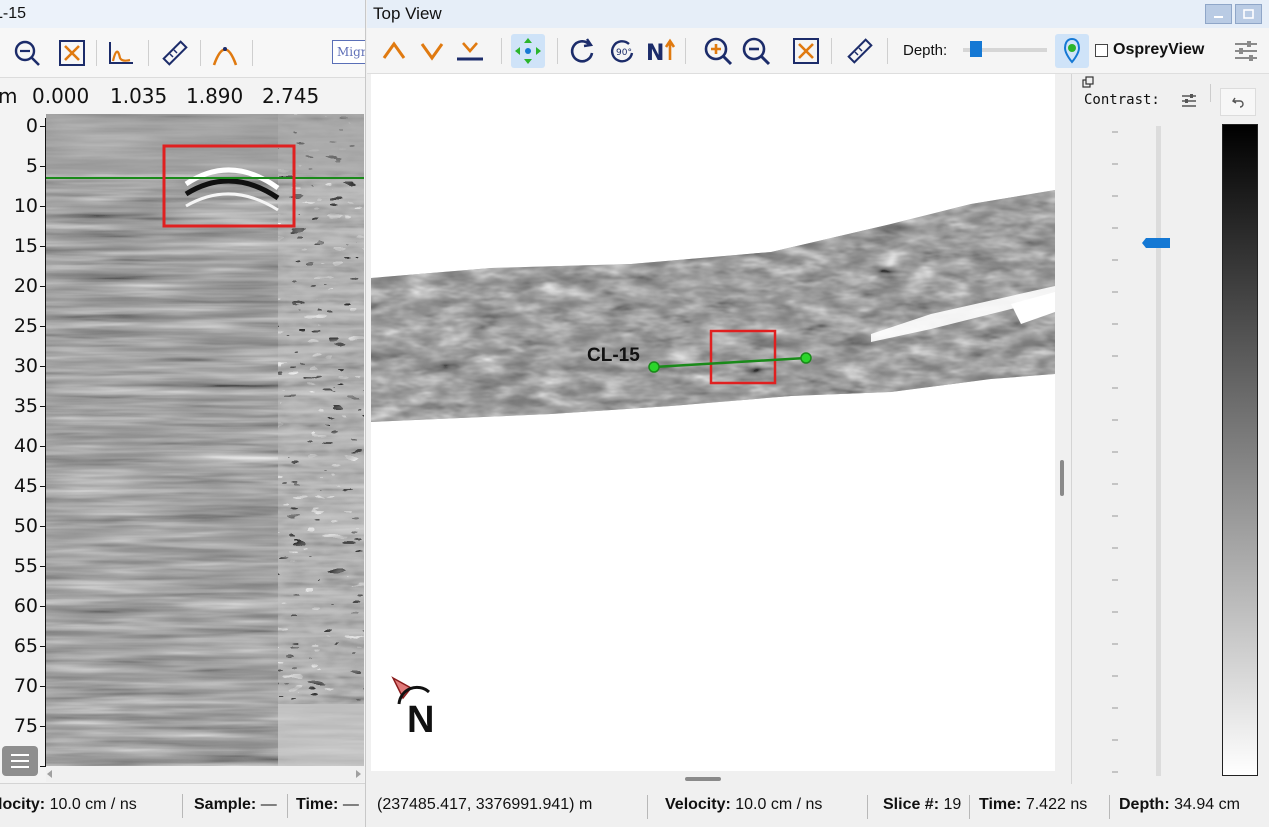 The width and height of the screenshot is (1269, 827). Describe the element at coordinates (1246, 51) in the screenshot. I see `settings-sliders-icon` at that location.